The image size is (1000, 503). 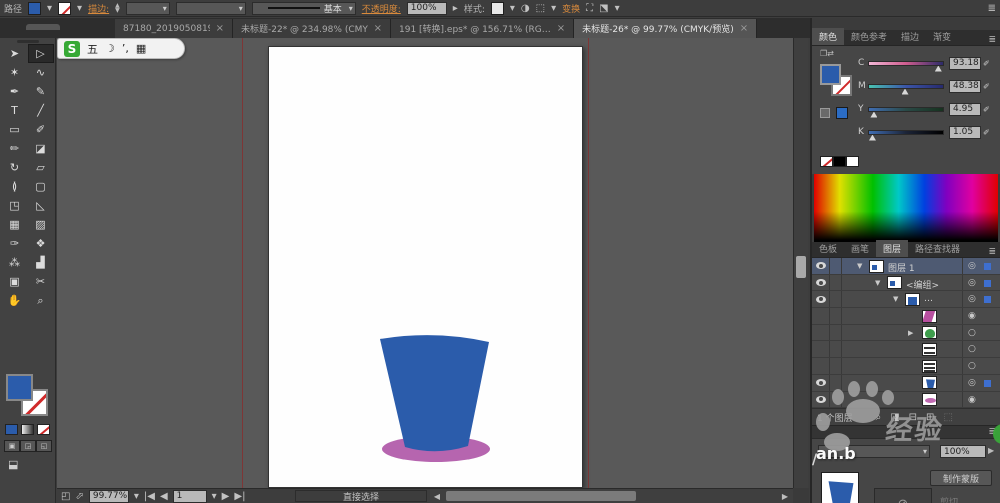 What do you see at coordinates (15, 281) in the screenshot?
I see `tool-artboard-icon: ▣` at bounding box center [15, 281].